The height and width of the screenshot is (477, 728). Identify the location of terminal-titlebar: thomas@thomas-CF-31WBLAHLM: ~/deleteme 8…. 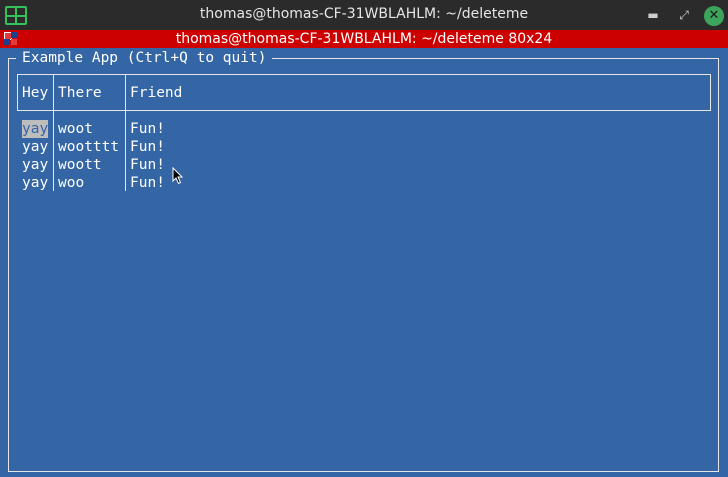
(364, 39).